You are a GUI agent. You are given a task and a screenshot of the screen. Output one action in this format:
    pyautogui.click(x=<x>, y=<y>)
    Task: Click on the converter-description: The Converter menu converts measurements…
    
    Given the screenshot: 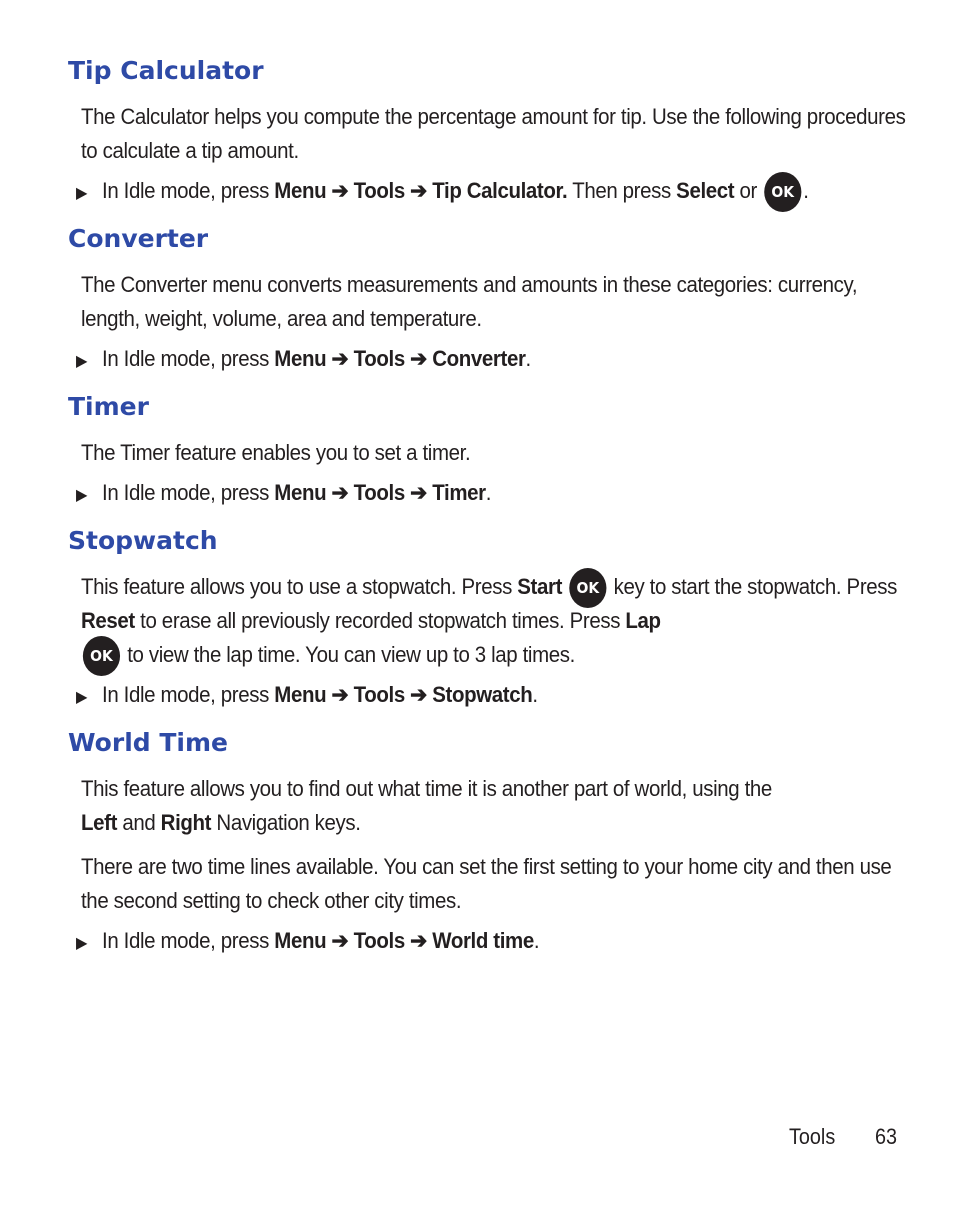 What is the action you would take?
    pyautogui.click(x=469, y=301)
    